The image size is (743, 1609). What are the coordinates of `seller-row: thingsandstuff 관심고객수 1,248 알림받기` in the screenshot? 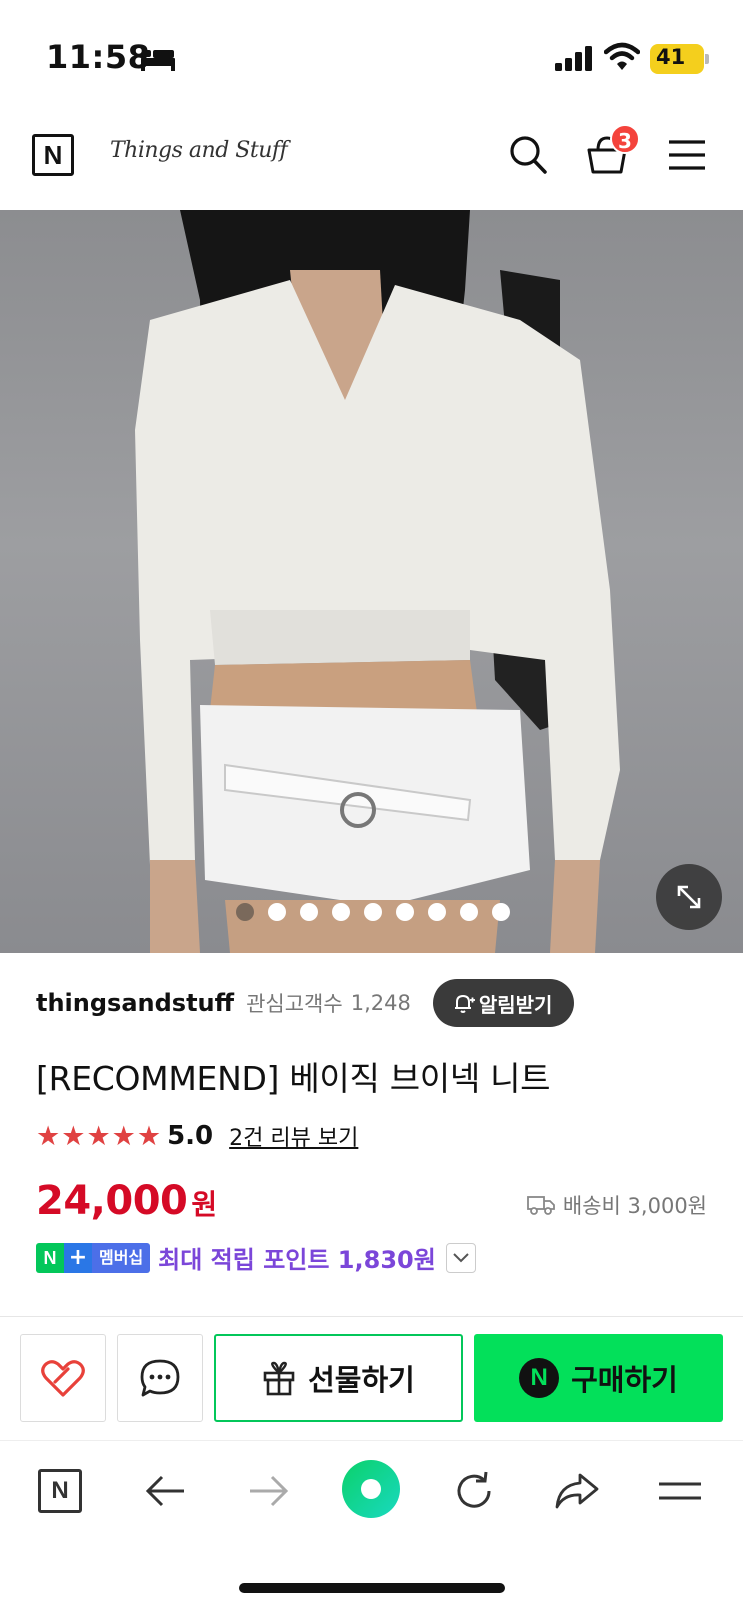 It's located at (305, 1003).